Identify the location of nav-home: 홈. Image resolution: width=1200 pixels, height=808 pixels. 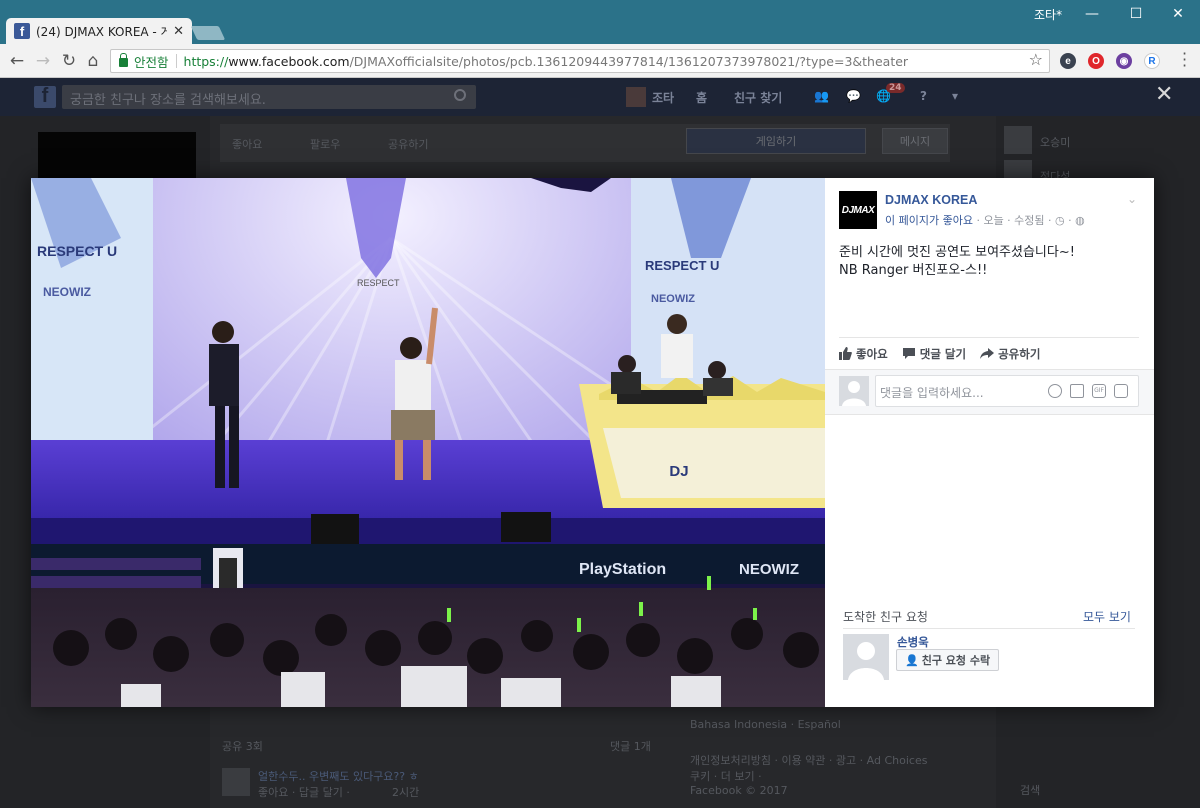
(701, 97).